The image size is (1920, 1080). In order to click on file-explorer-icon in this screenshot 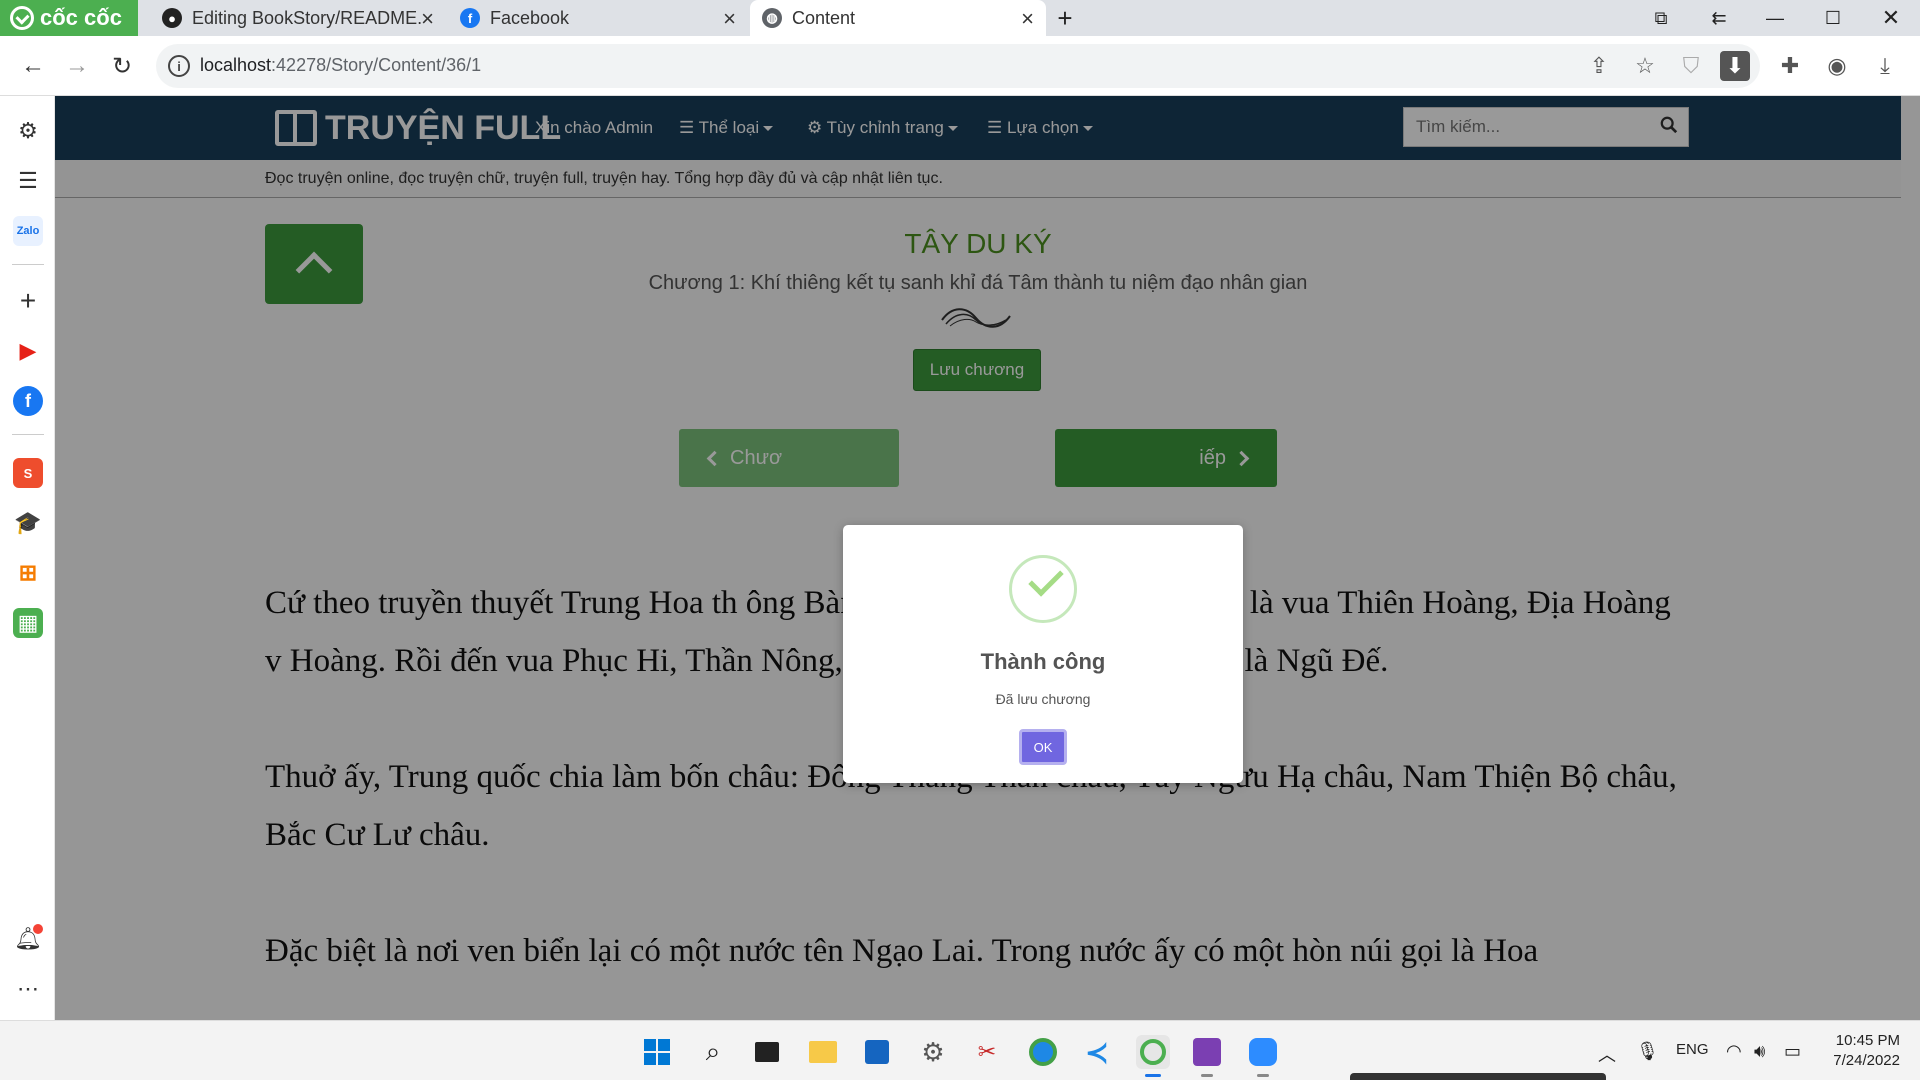, I will do `click(823, 1052)`.